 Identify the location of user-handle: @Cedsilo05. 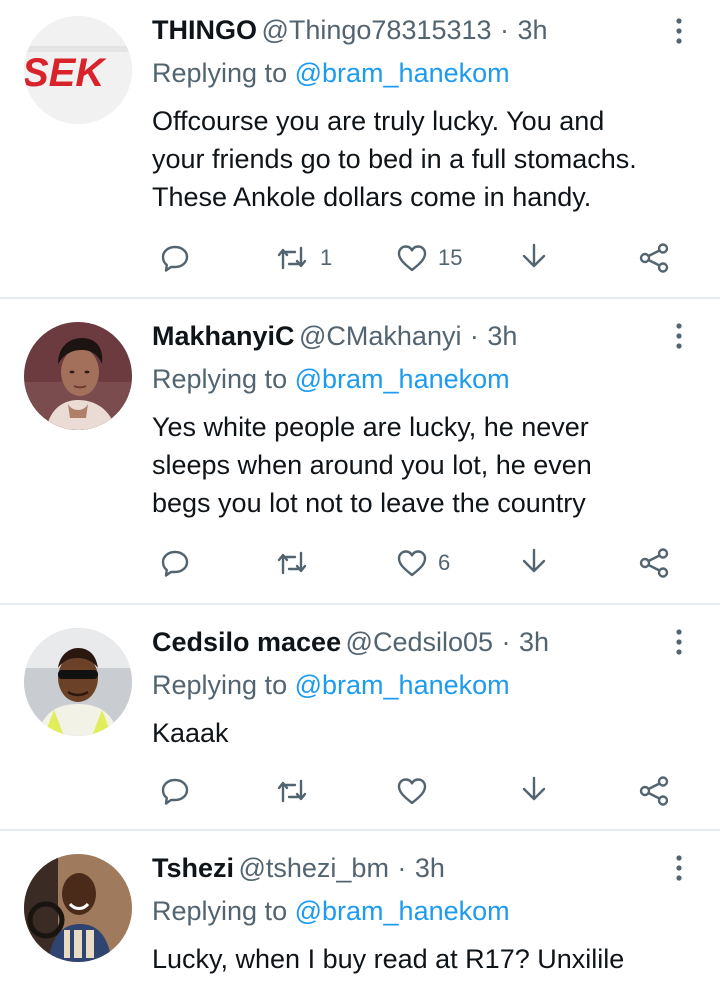
(420, 642).